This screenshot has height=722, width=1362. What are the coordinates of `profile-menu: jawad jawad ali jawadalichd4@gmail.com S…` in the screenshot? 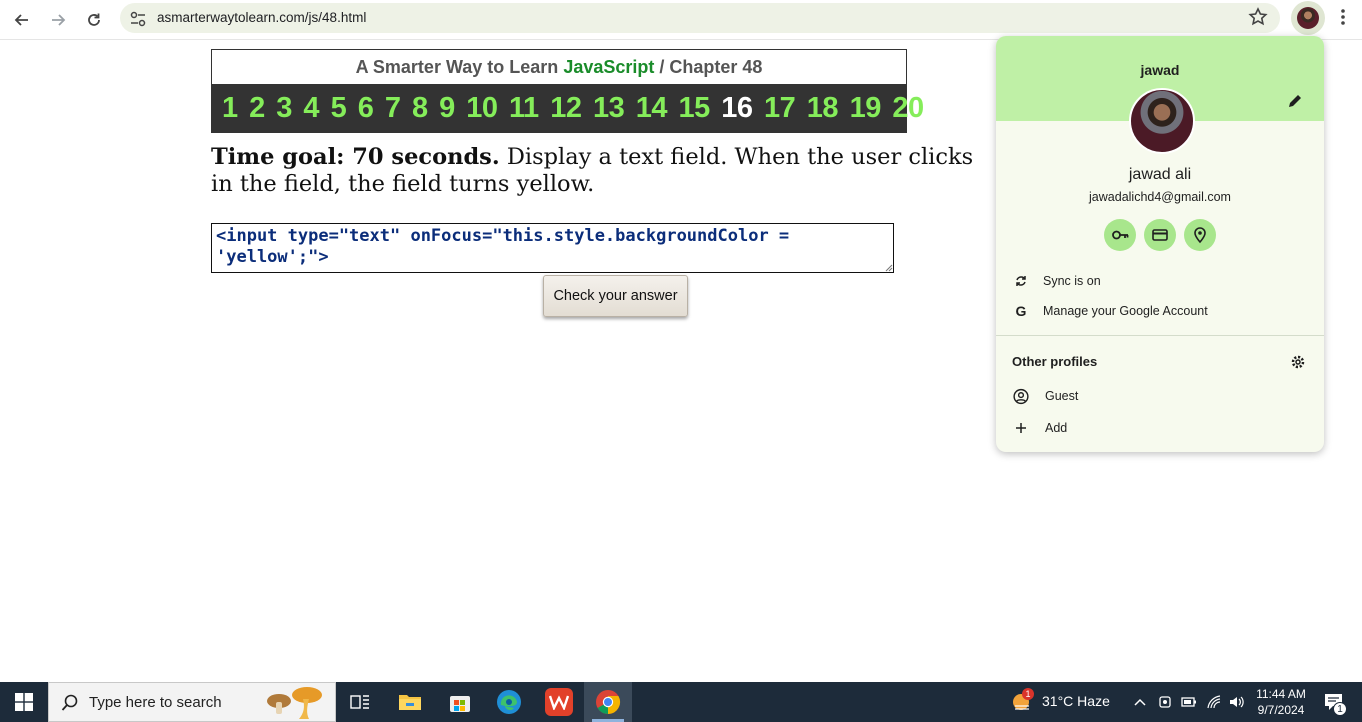 It's located at (1160, 244).